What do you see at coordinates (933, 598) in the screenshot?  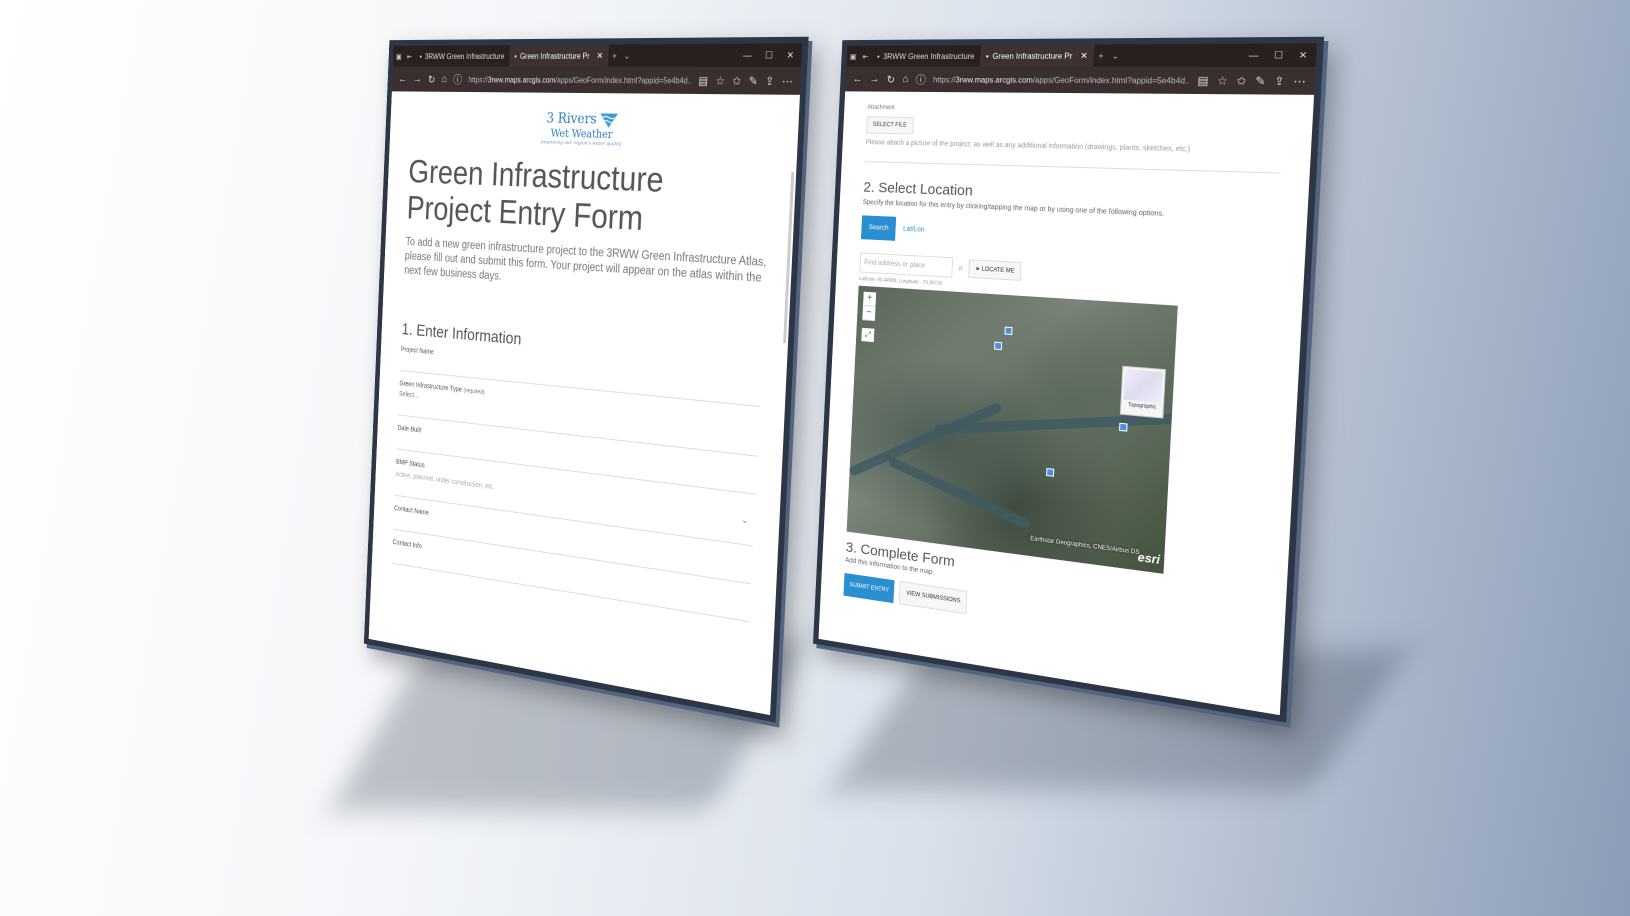 I see `view-submissions-button: VIEW SUBMISSIONS` at bounding box center [933, 598].